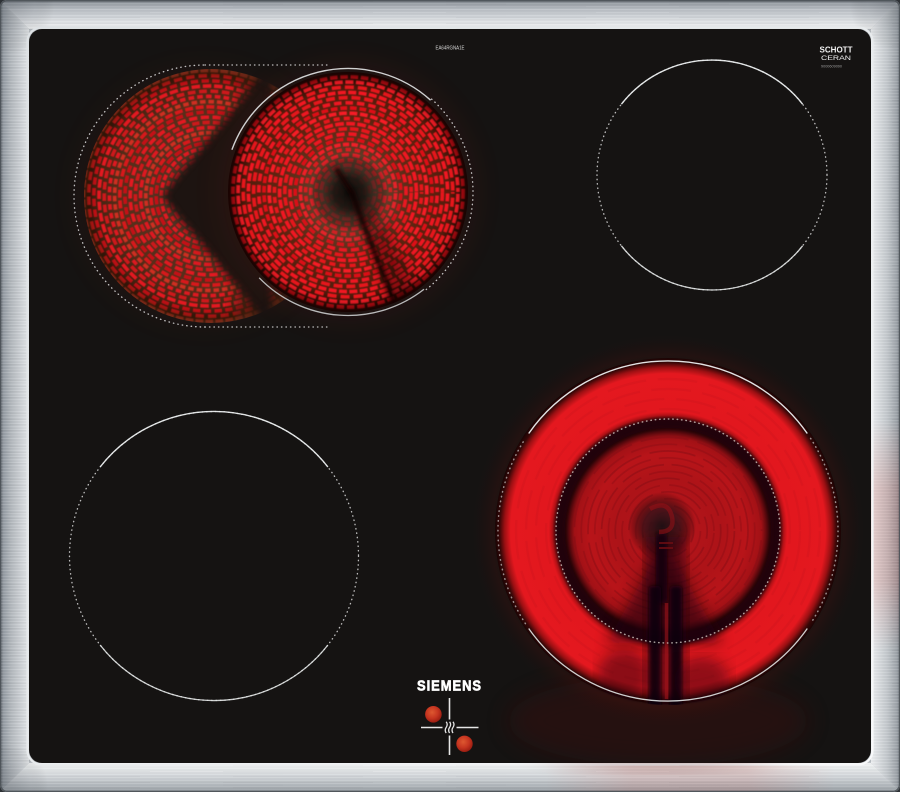 This screenshot has width=900, height=792. I want to click on svg-text: SCHOTT, so click(837, 50).